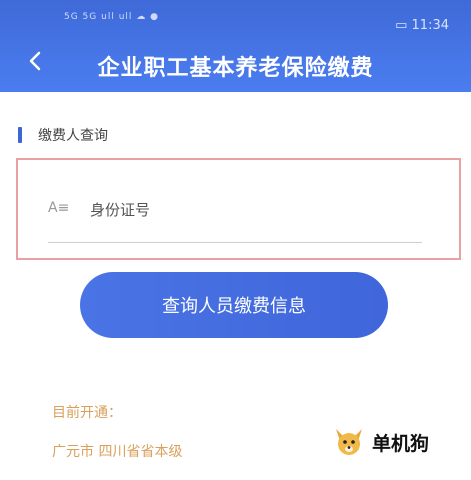 Image resolution: width=471 pixels, height=480 pixels. I want to click on id-field-icon: A≡, so click(59, 208).